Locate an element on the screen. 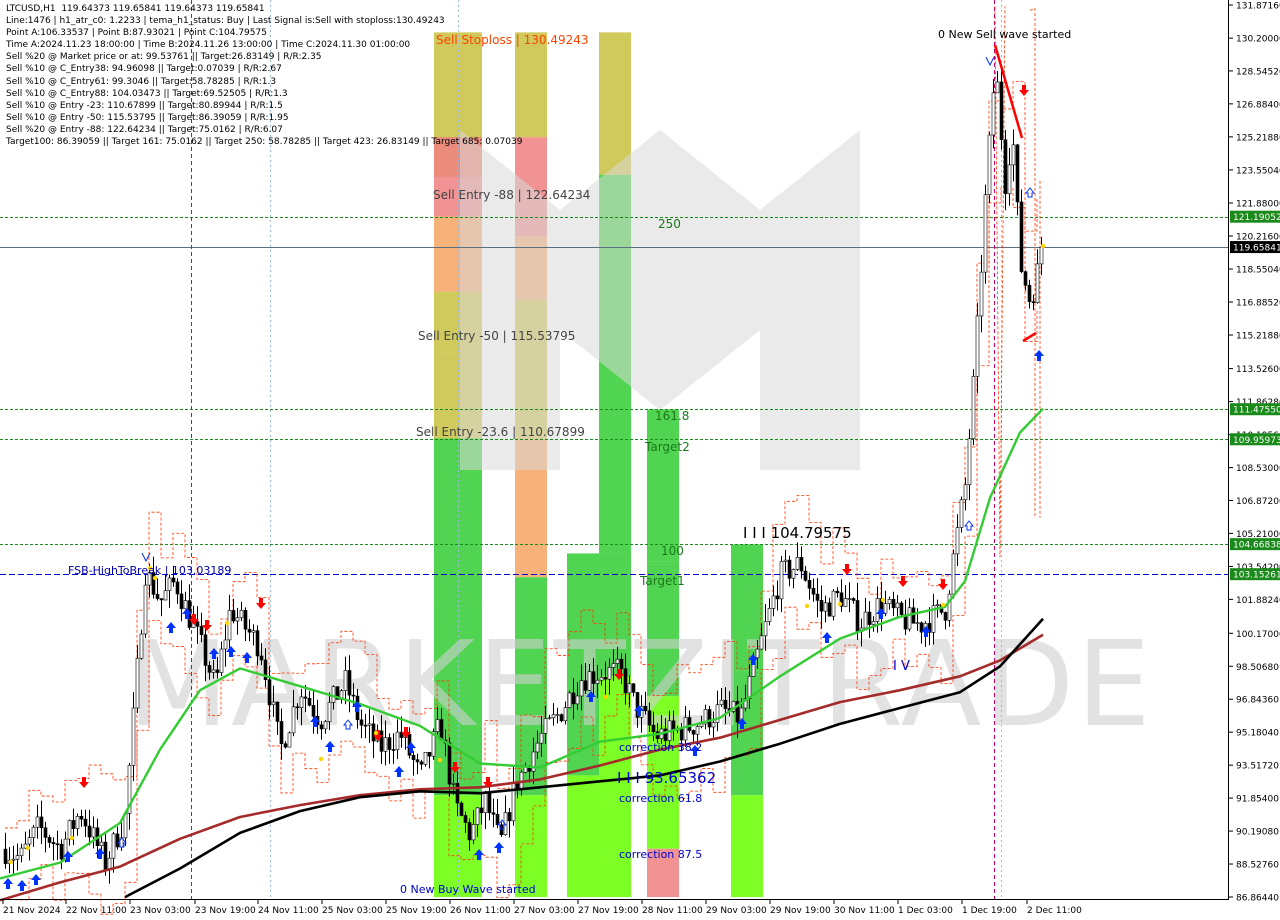  target2-label: Target2 is located at coordinates (667, 447).